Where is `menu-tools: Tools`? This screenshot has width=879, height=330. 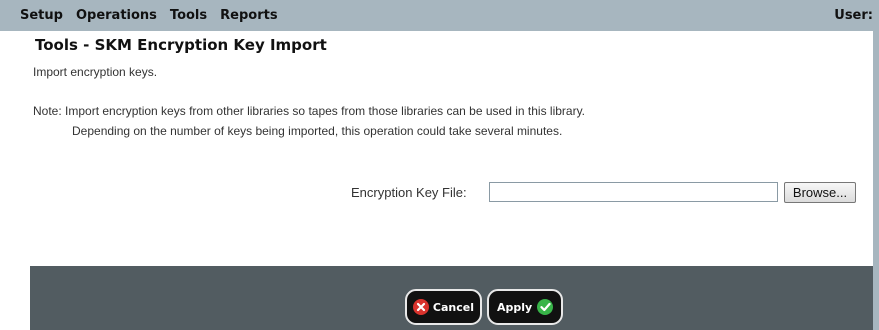 menu-tools: Tools is located at coordinates (188, 15).